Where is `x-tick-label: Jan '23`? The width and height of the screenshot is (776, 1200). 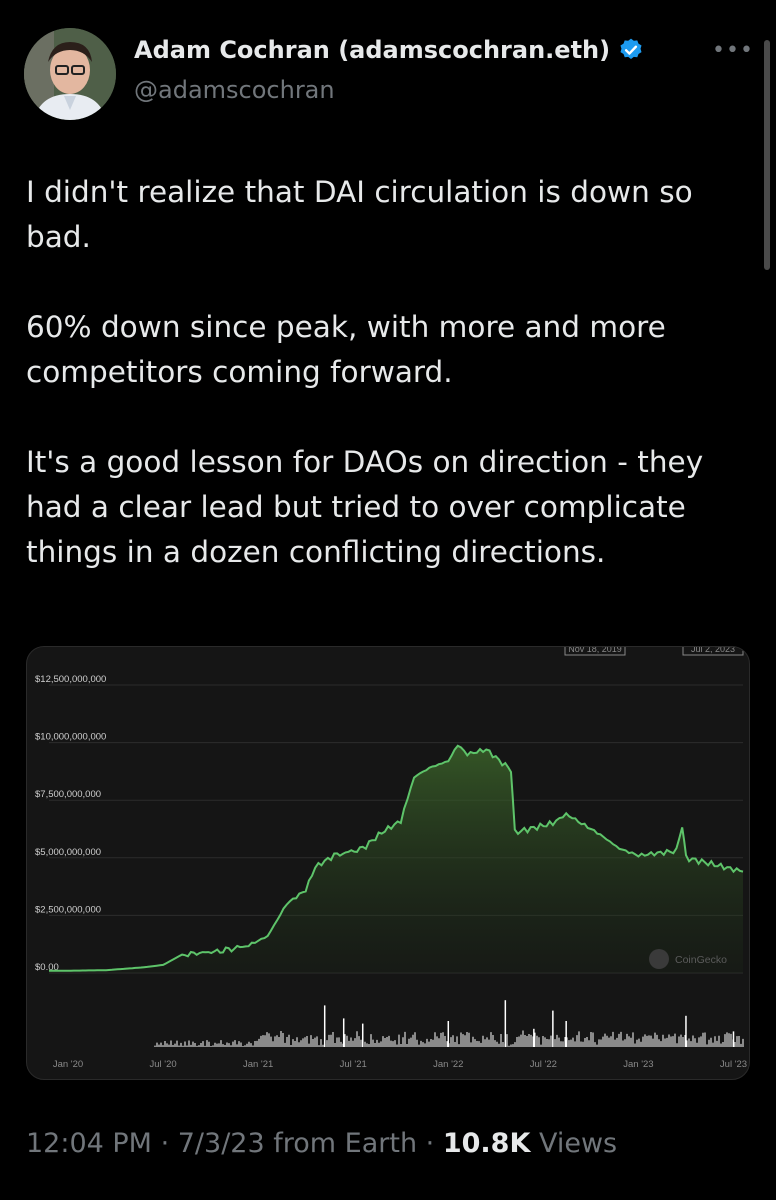 x-tick-label: Jan '23 is located at coordinates (638, 1064).